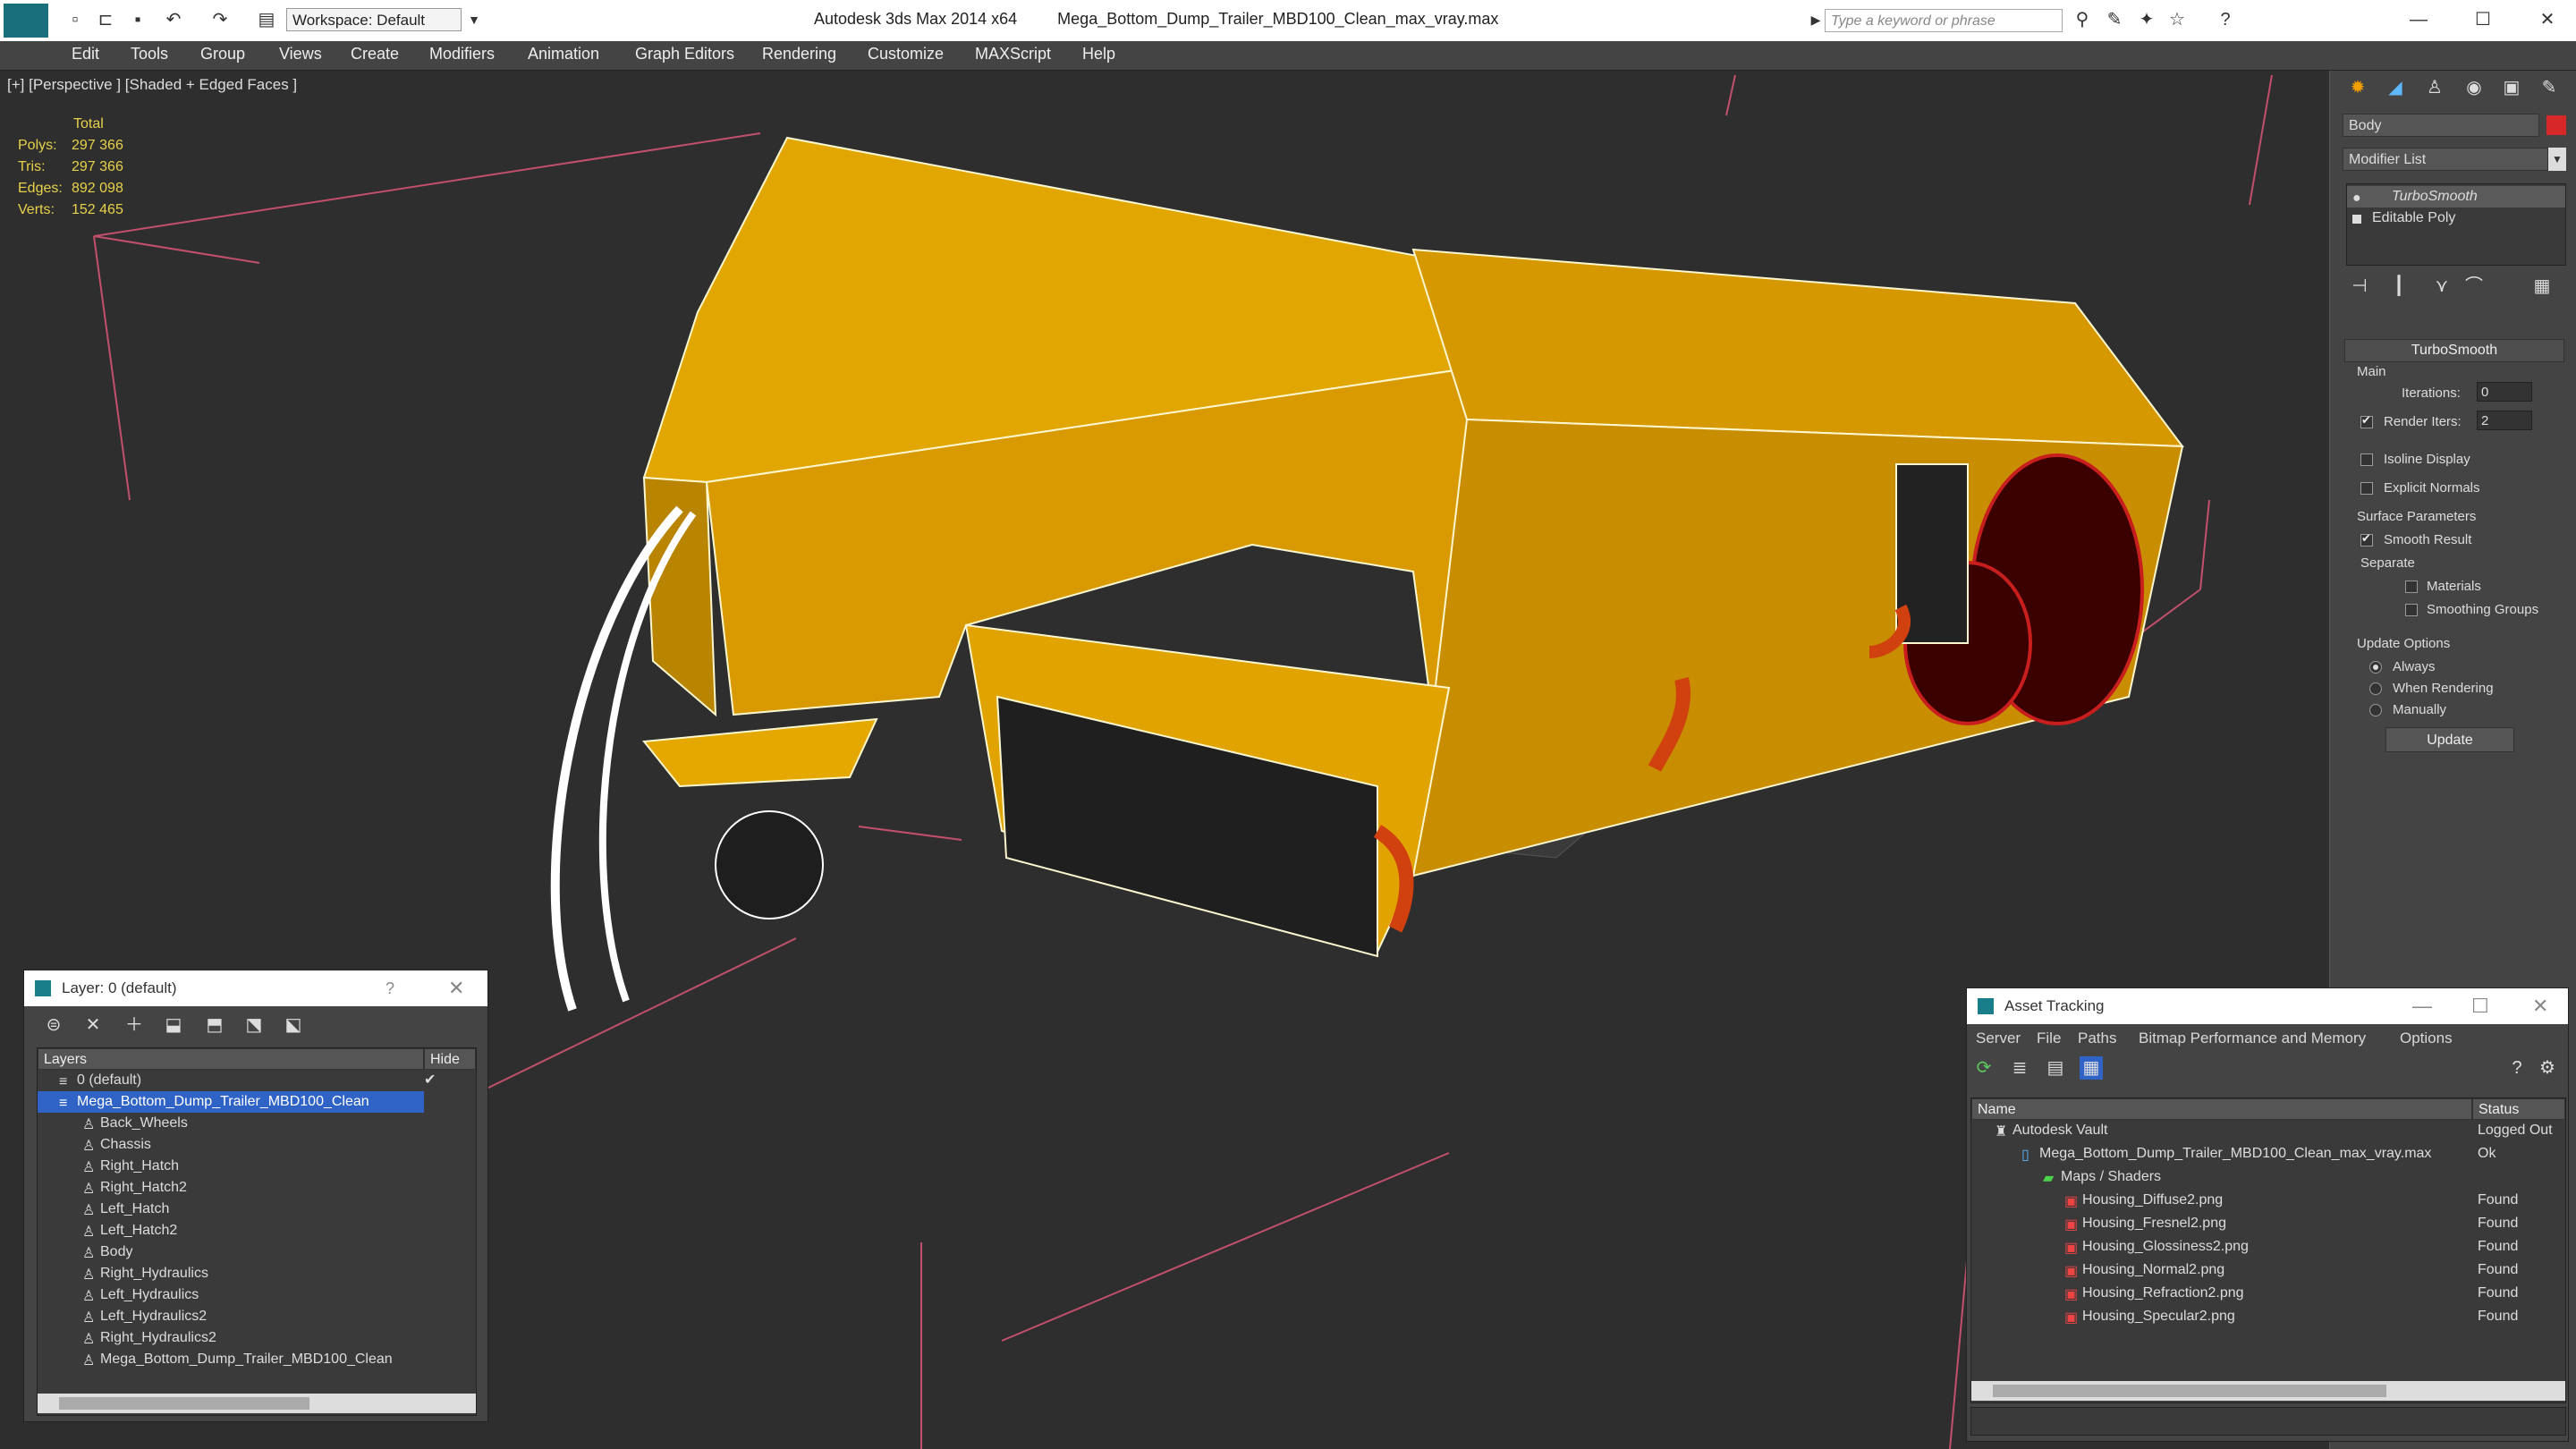 This screenshot has width=2576, height=1449. I want to click on checkmark-icon: ✔, so click(430, 1080).